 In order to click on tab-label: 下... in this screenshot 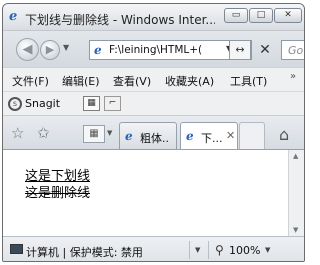, I will do `click(212, 138)`.